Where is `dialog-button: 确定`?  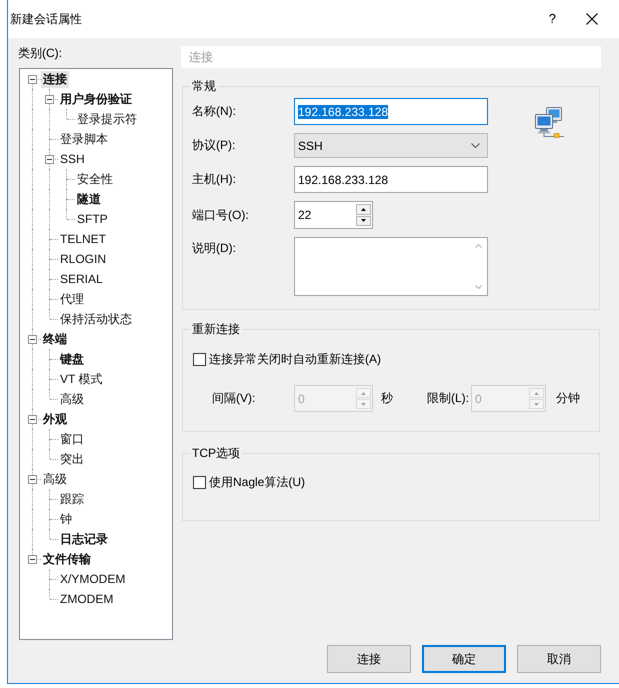
dialog-button: 确定 is located at coordinates (464, 659).